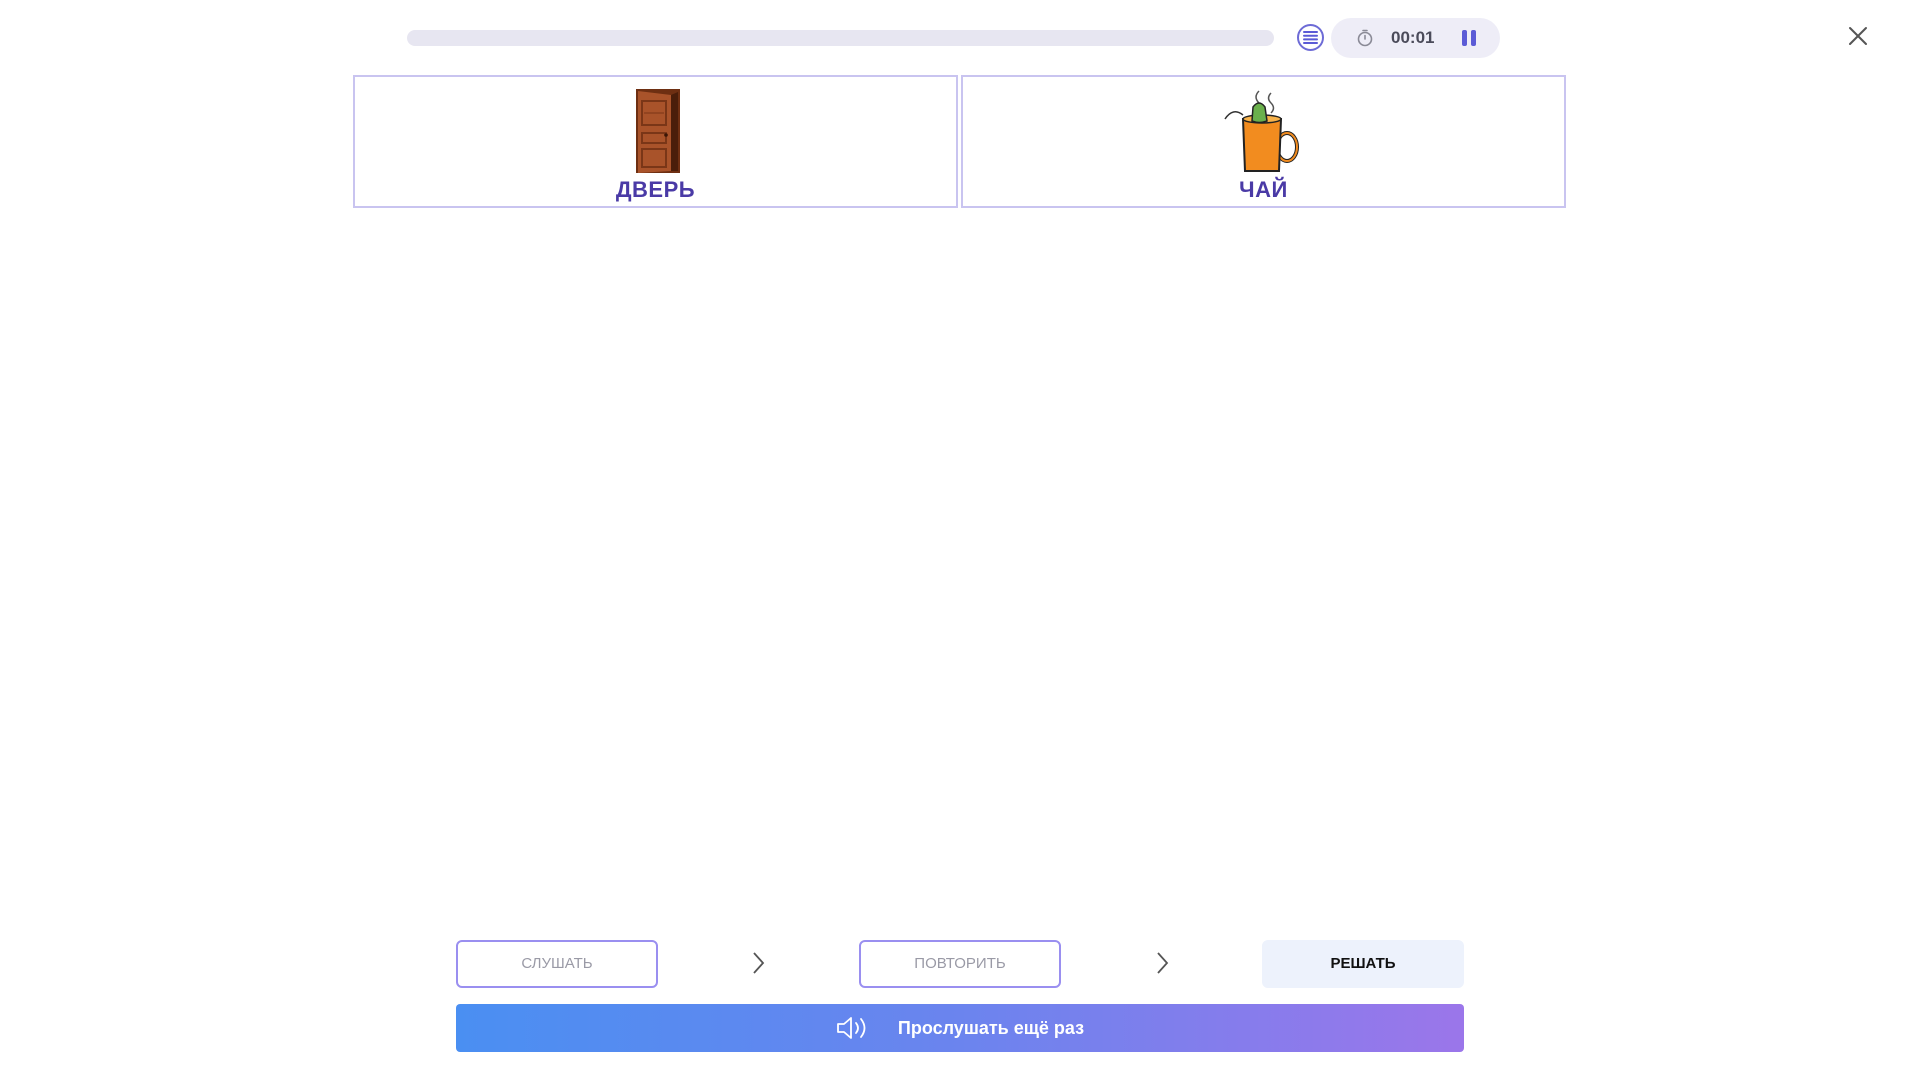  I want to click on close-icon, so click(1858, 36).